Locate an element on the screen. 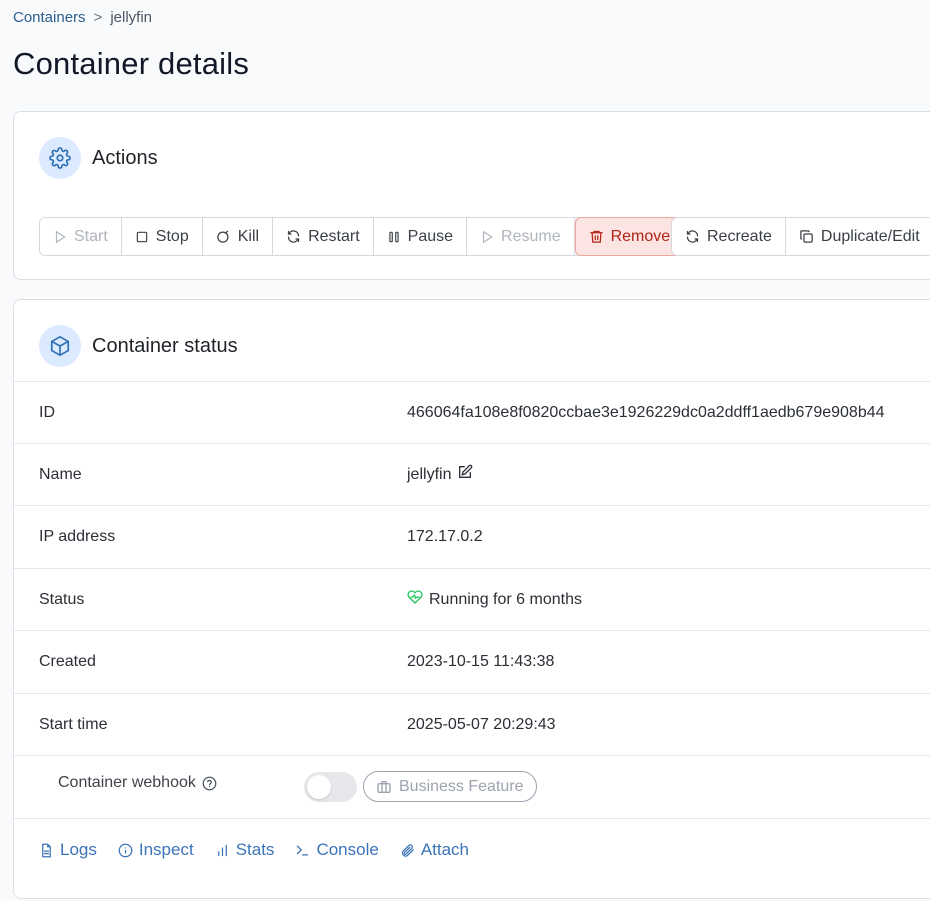 The height and width of the screenshot is (901, 930). ip-value: 172.17.0.2 is located at coordinates (445, 536).